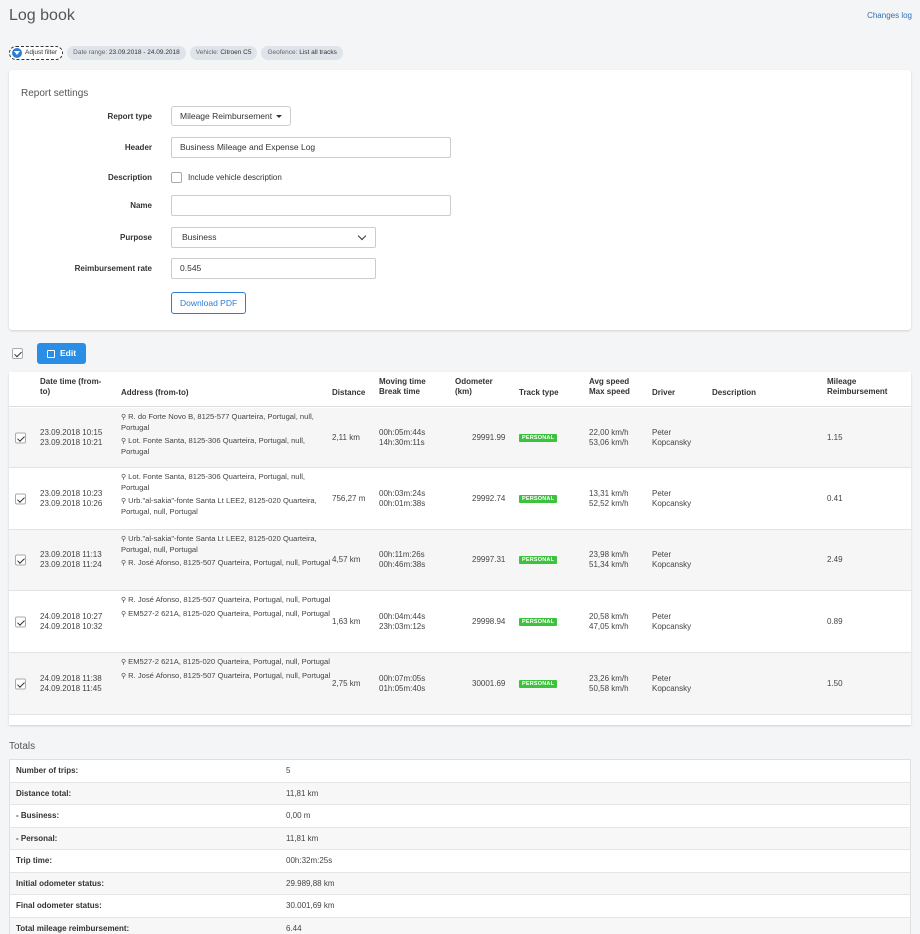  I want to click on vehicle-chip: Vehicle: Citroen C5, so click(223, 53).